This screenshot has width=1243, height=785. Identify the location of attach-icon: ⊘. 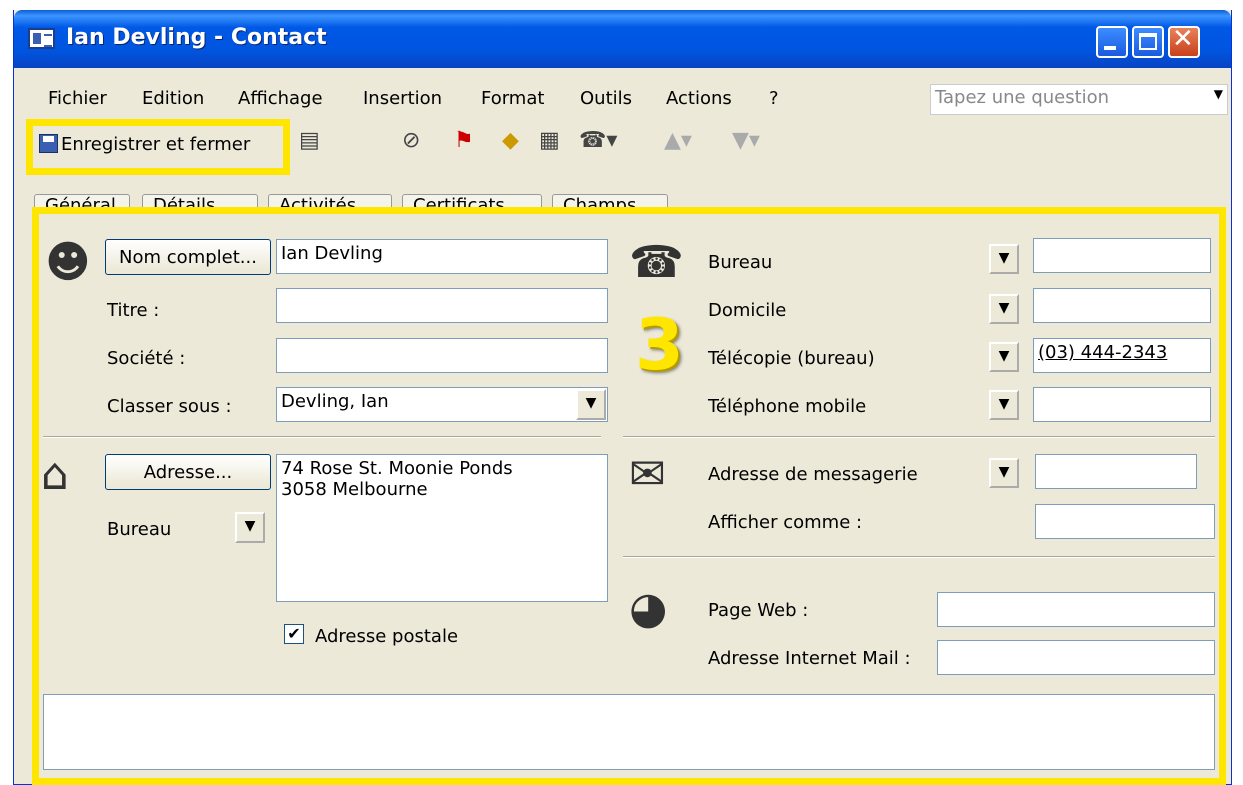
(411, 140).